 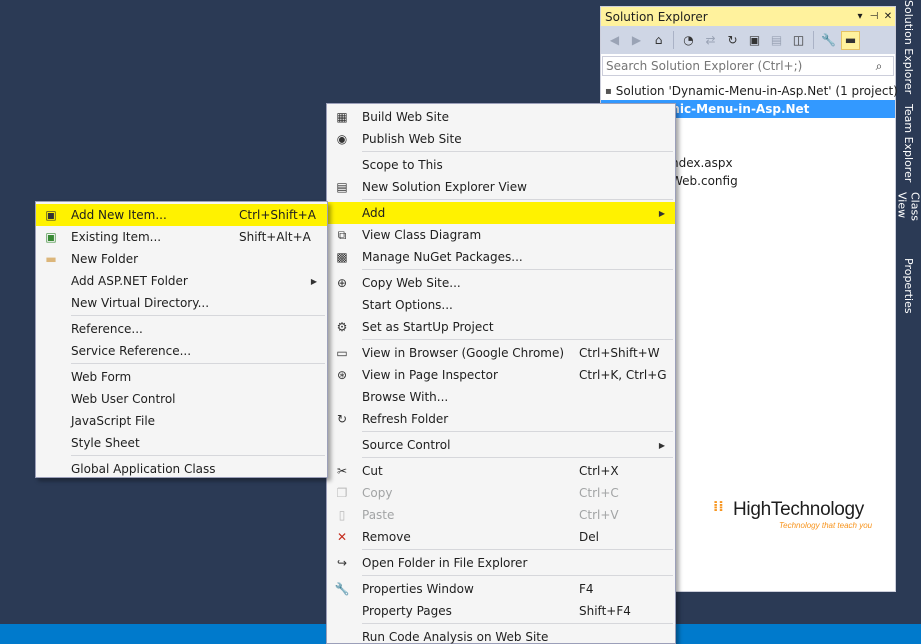 What do you see at coordinates (342, 234) in the screenshot?
I see `class-diagram-icon: ⧉` at bounding box center [342, 234].